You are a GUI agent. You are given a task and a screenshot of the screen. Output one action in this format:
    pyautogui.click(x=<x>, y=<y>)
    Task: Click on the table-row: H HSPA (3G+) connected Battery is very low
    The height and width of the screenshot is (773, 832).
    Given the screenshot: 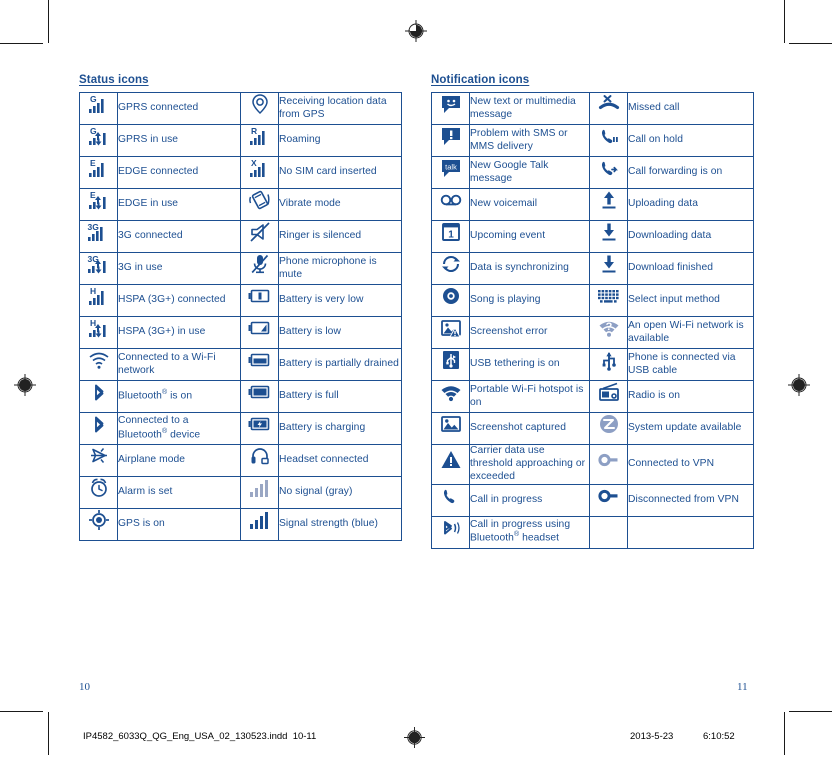 What is the action you would take?
    pyautogui.click(x=240, y=300)
    